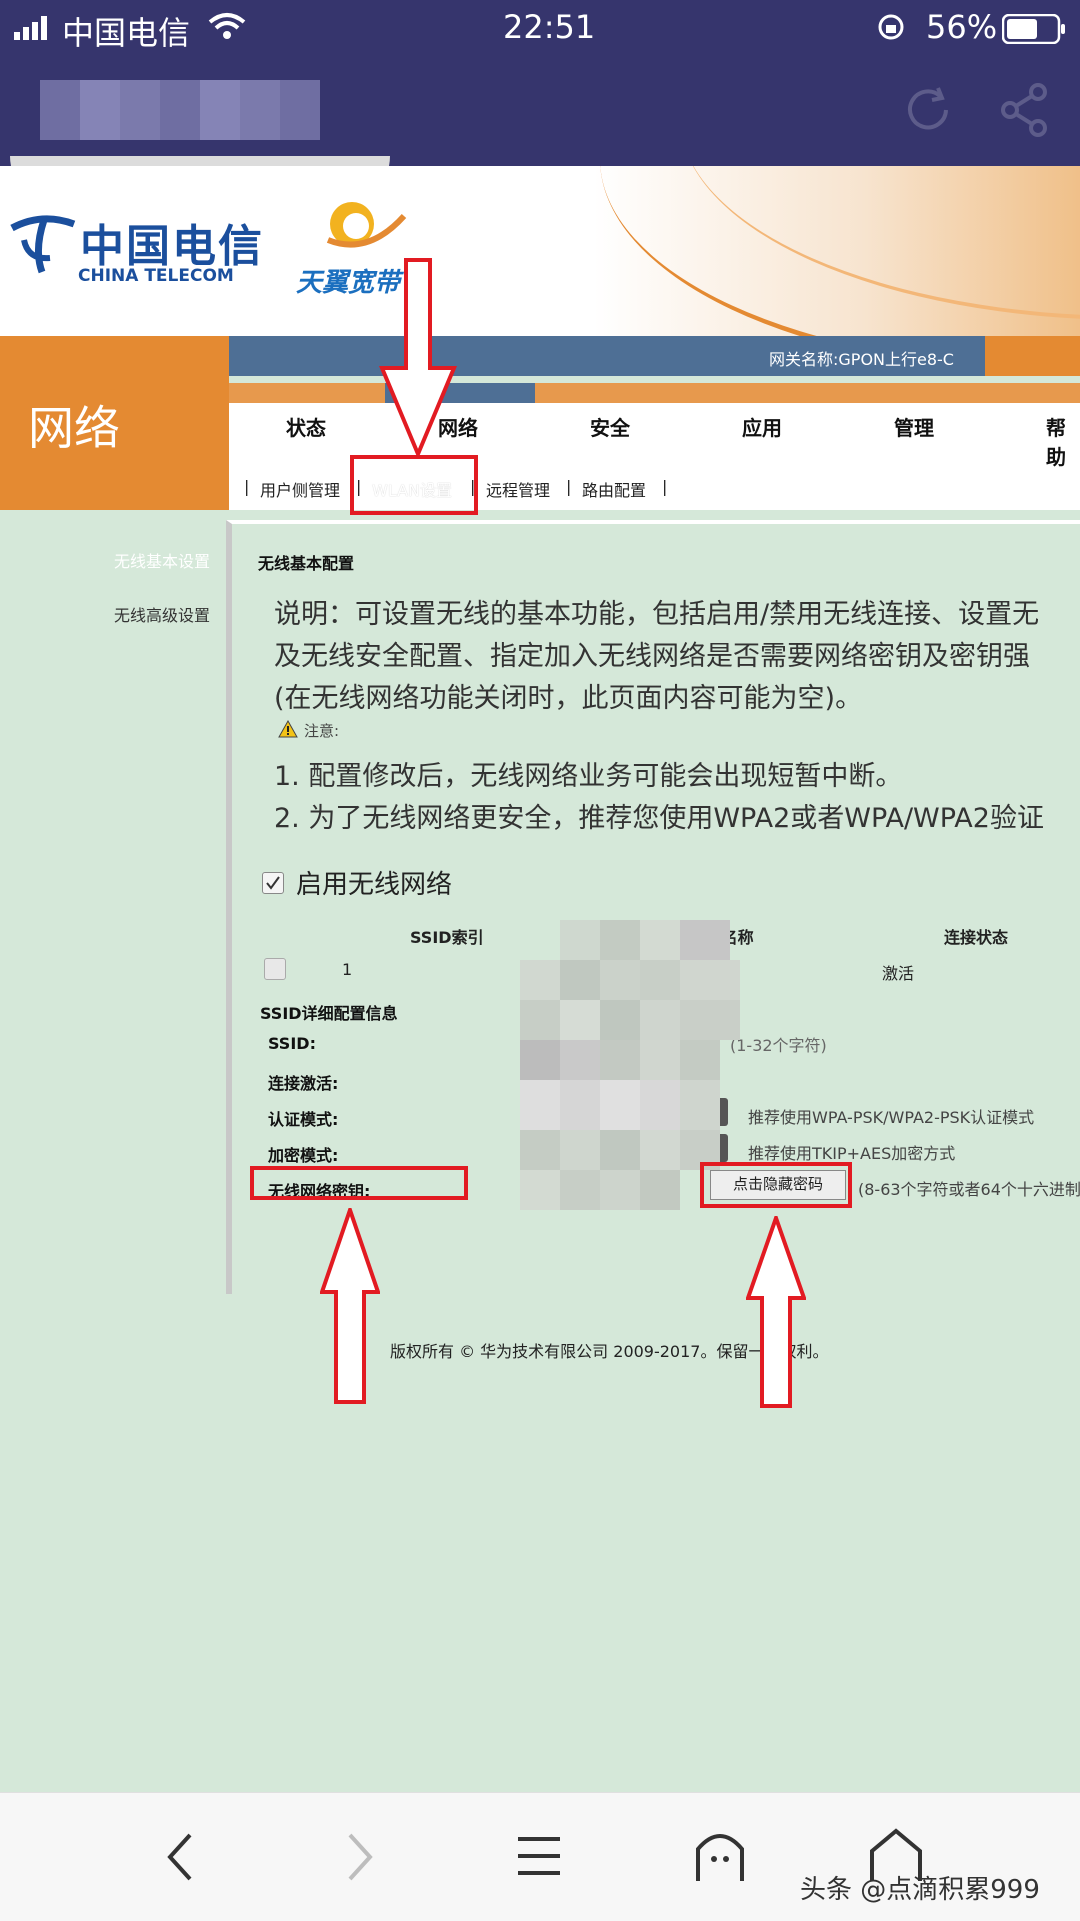 The height and width of the screenshot is (1921, 1080). I want to click on field-ssid-label: SSID:, so click(292, 1043).